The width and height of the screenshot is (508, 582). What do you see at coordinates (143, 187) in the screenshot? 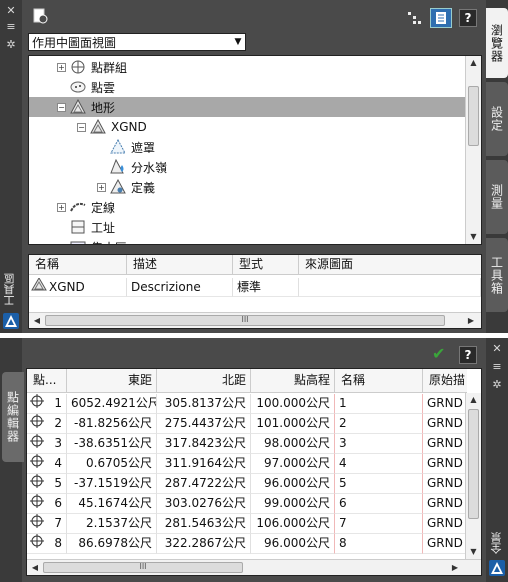
I see `tree-item-label: 定義` at bounding box center [143, 187].